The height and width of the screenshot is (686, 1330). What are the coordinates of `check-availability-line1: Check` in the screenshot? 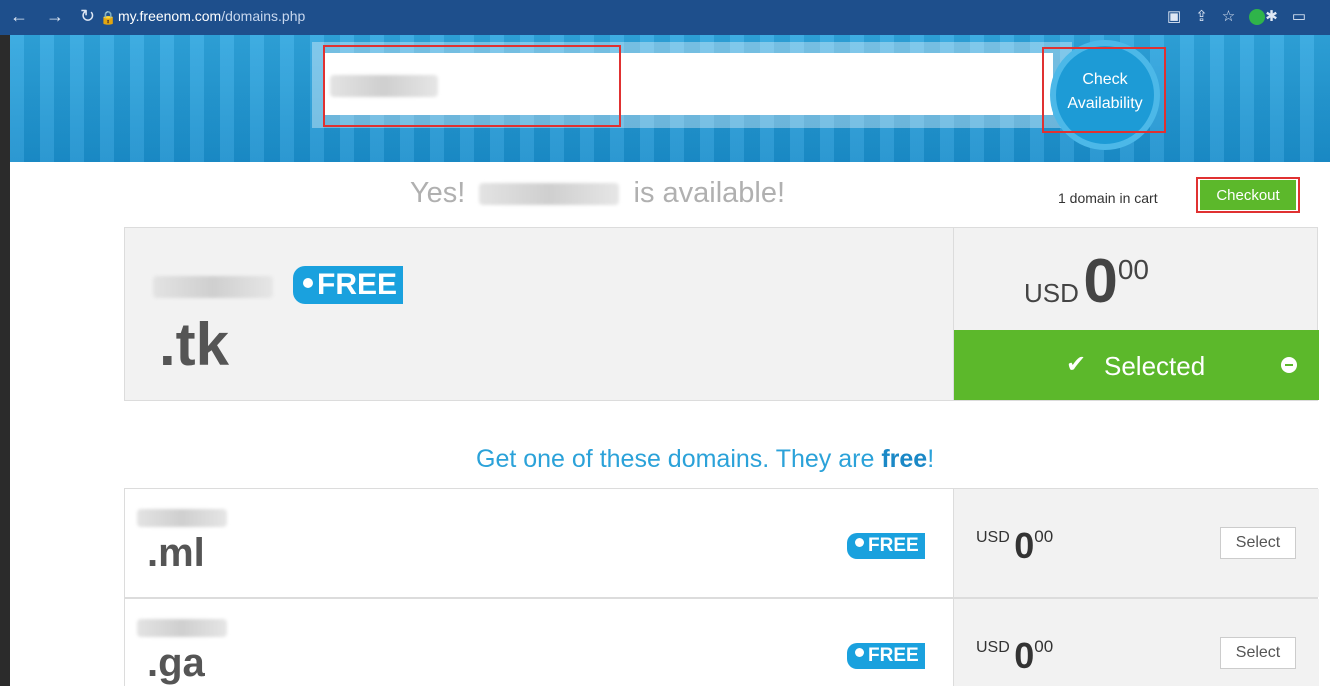 It's located at (1105, 79).